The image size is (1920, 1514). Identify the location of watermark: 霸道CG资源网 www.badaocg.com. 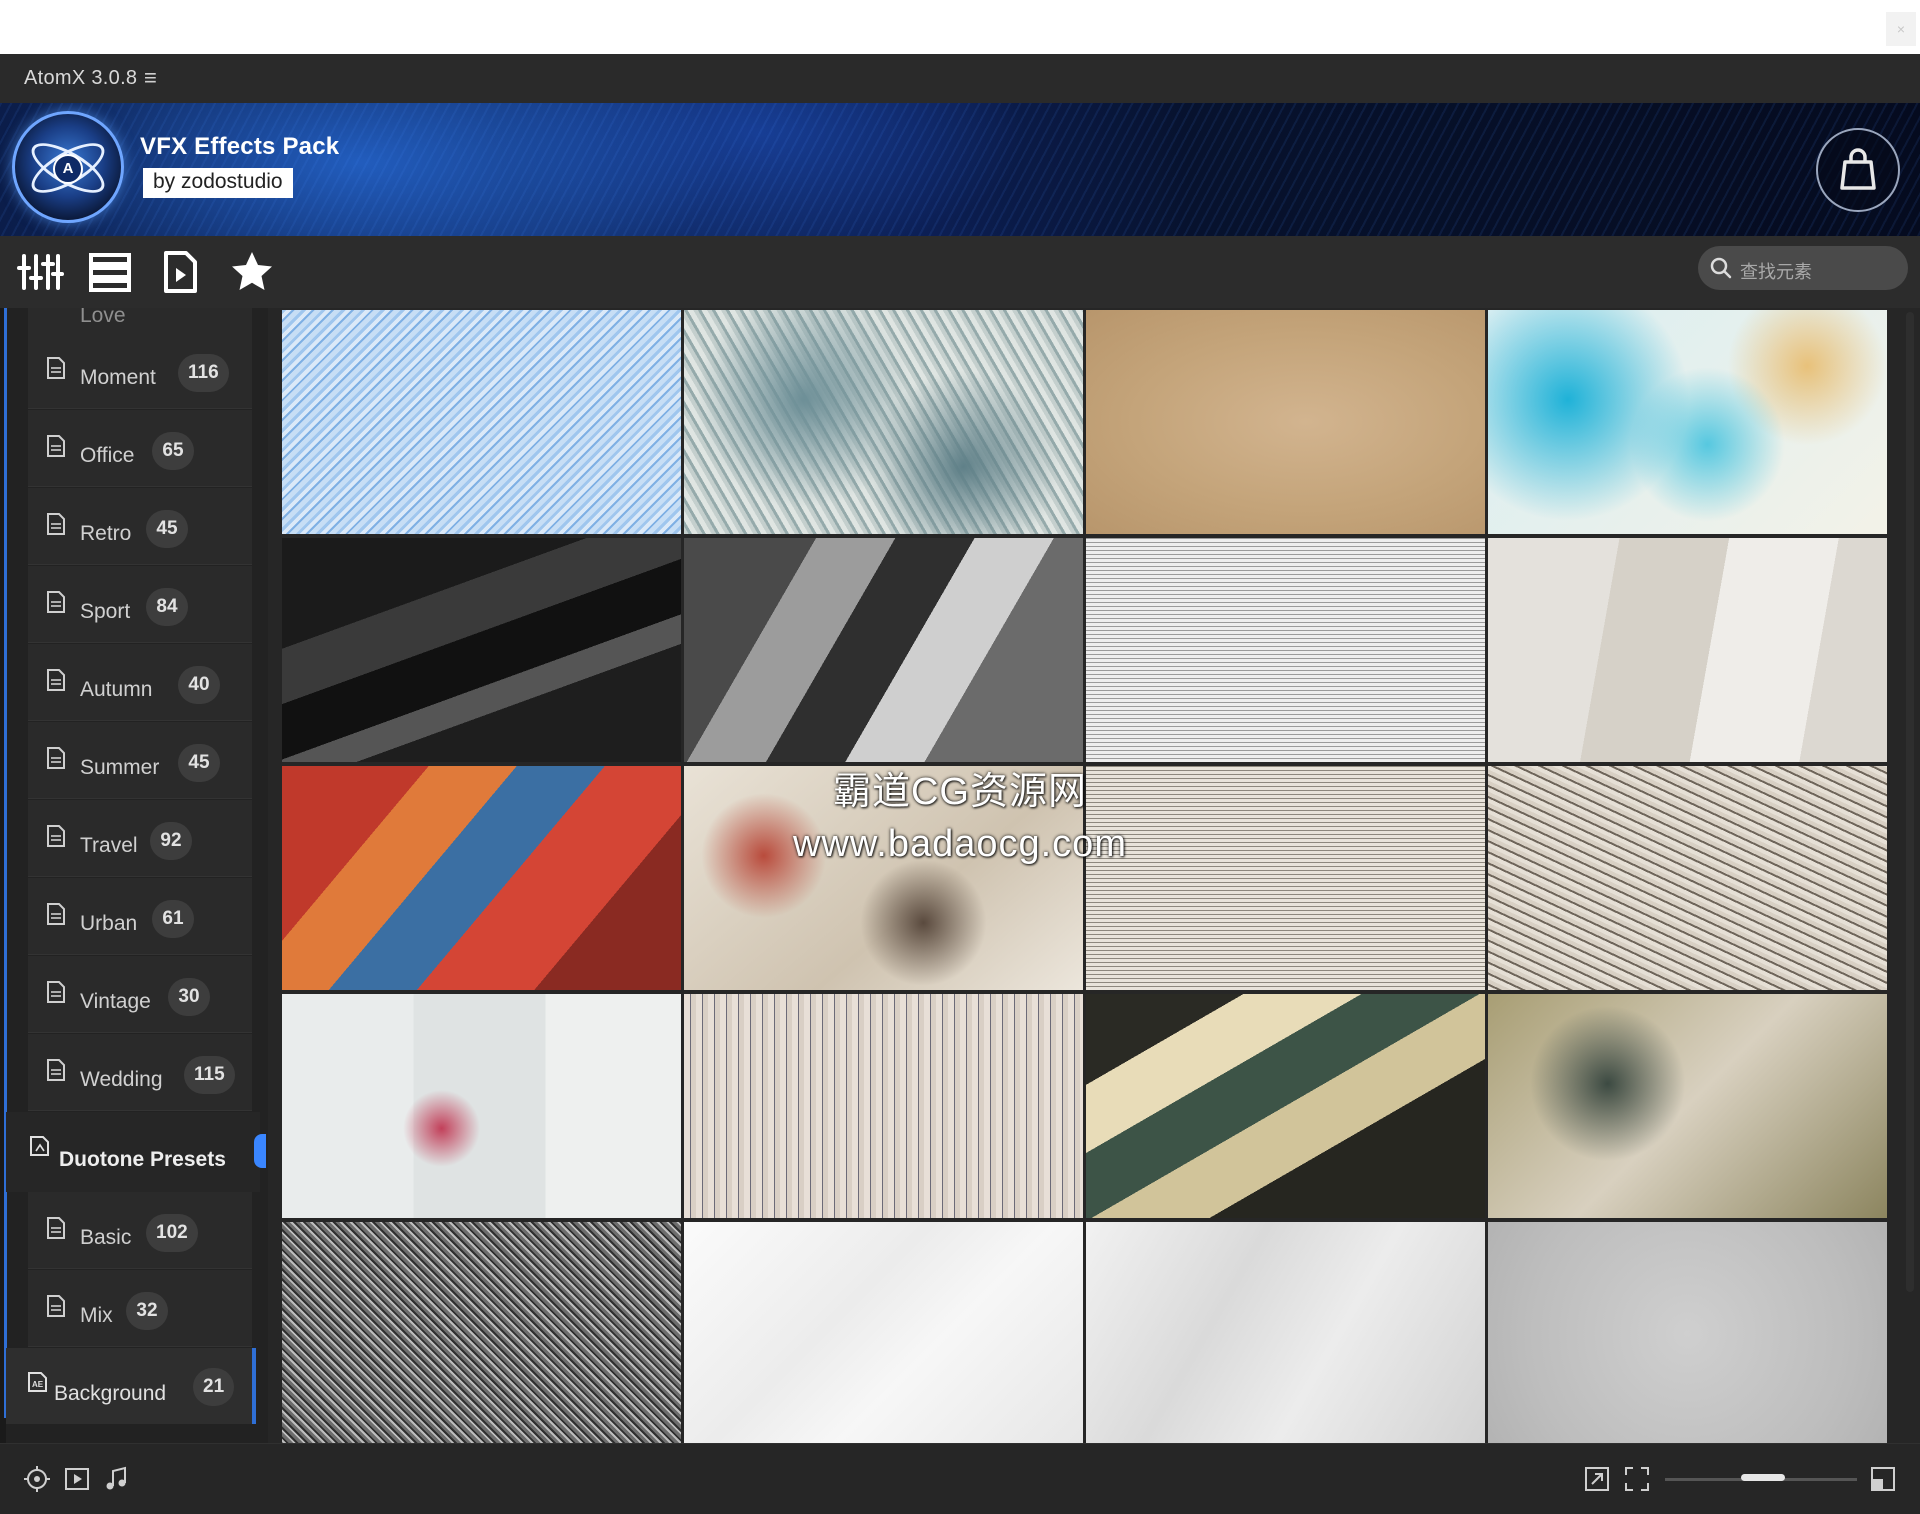
(960, 813).